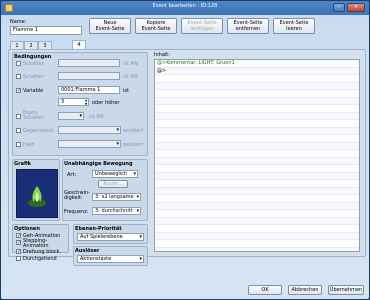  I want to click on priority-select: Auf Spielerebene ▾, so click(110, 237).